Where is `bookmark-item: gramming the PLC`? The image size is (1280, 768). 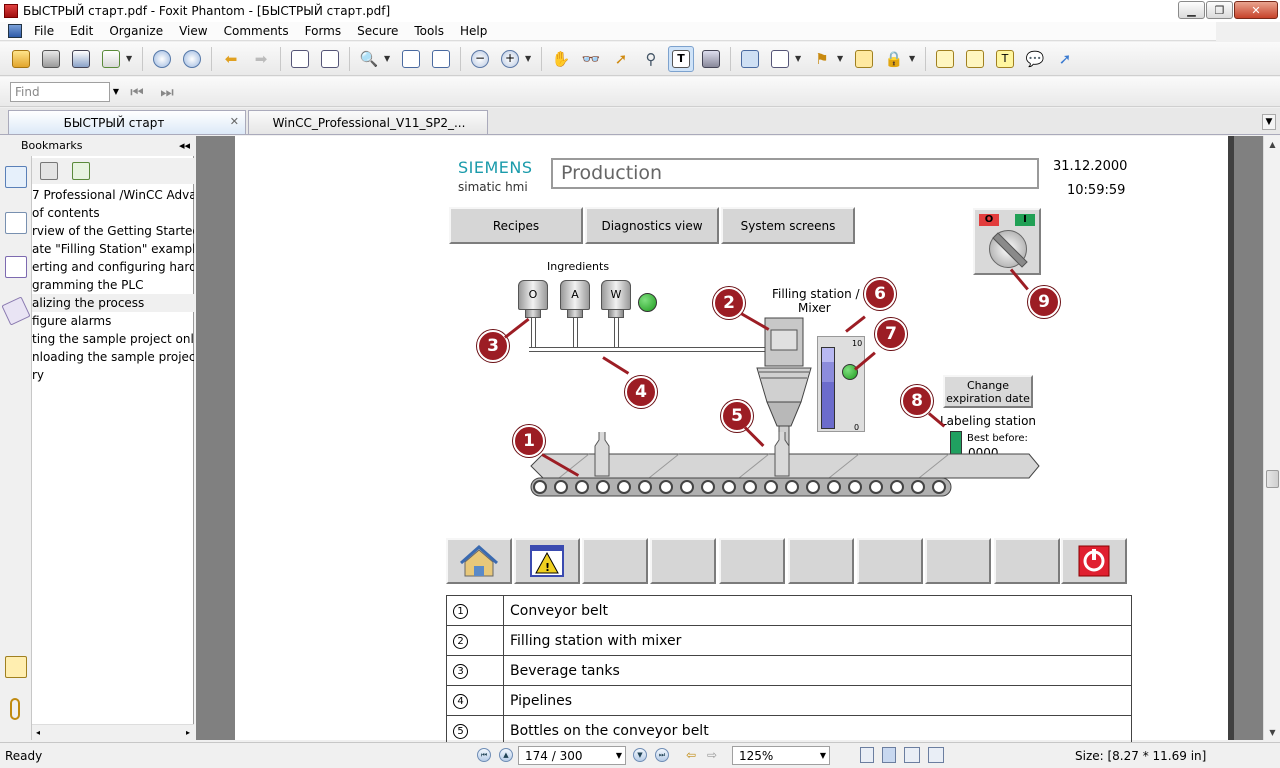
bookmark-item: gramming the PLC is located at coordinates (113, 285).